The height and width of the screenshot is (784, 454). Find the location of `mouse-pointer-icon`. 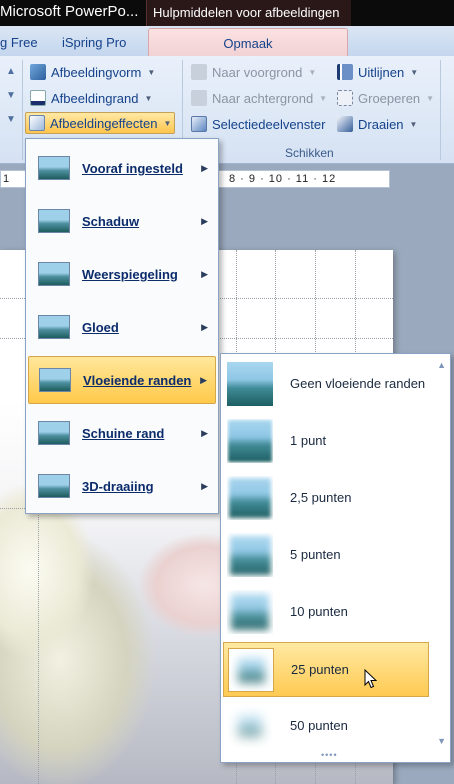

mouse-pointer-icon is located at coordinates (371, 679).